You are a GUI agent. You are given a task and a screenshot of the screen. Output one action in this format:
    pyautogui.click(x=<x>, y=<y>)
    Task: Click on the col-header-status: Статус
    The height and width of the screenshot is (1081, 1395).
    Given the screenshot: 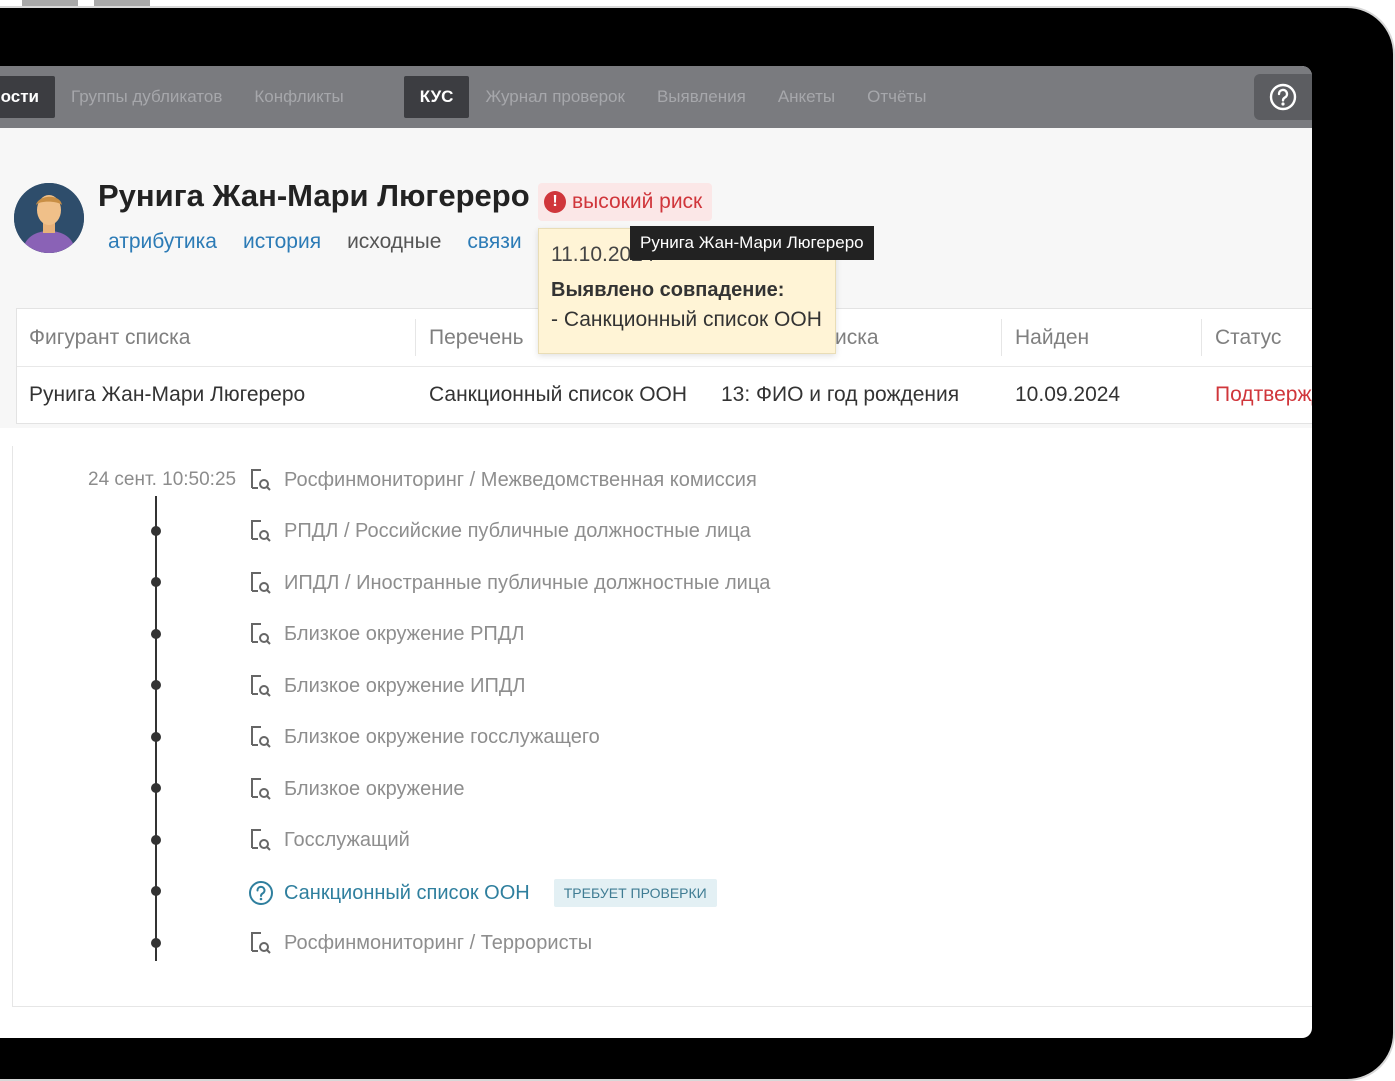 What is the action you would take?
    pyautogui.click(x=1248, y=337)
    